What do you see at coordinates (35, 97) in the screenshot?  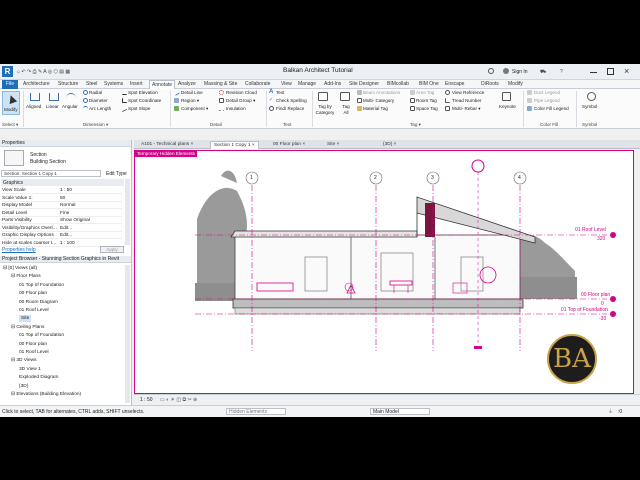 I see `aligned-dim-icon` at bounding box center [35, 97].